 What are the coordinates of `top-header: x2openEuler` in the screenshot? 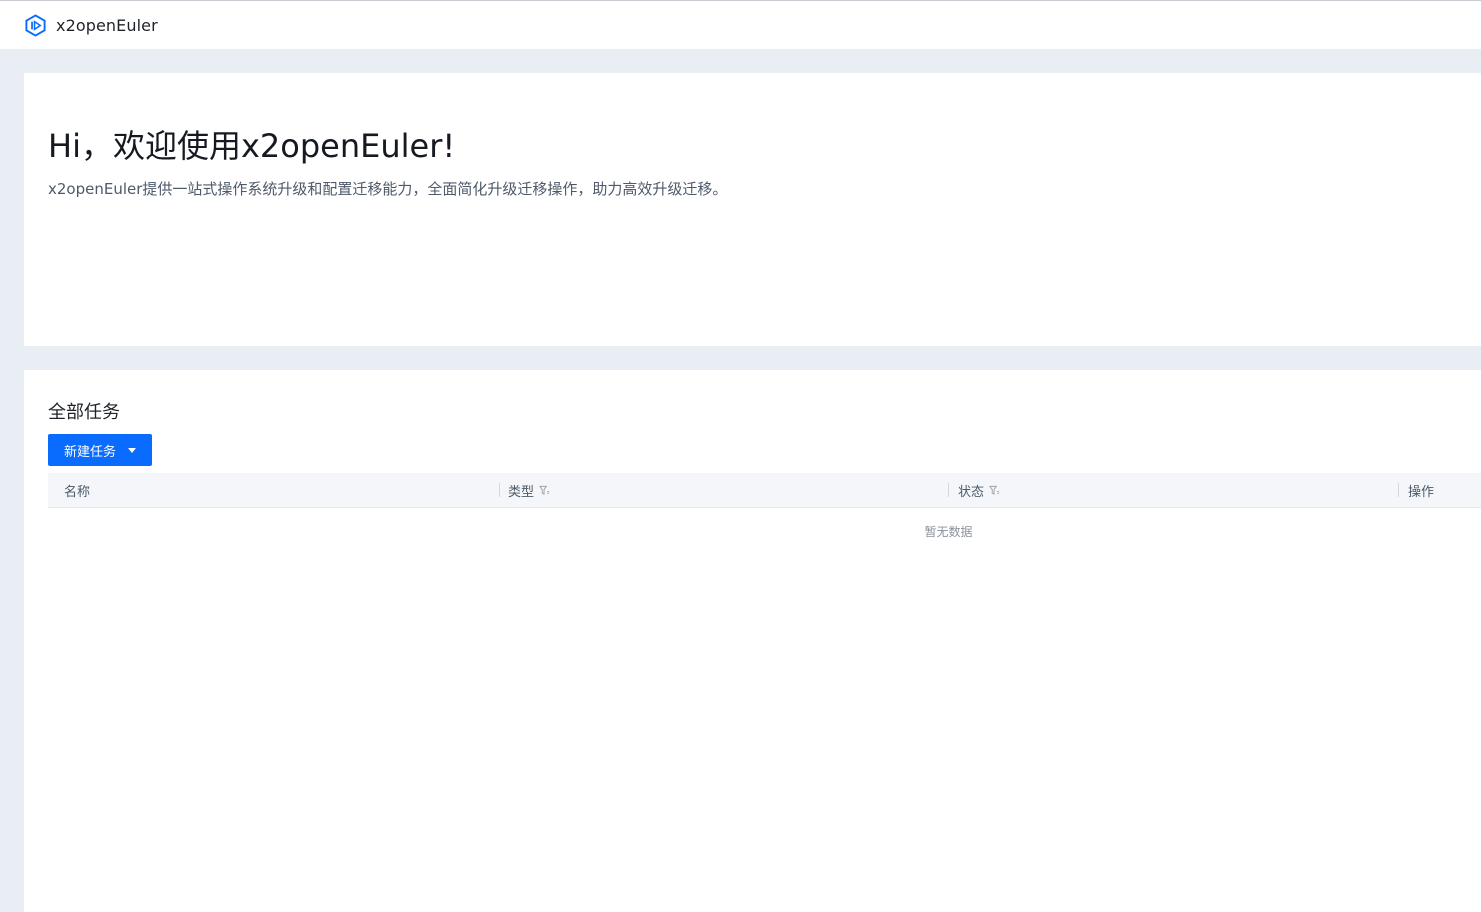 It's located at (740, 24).